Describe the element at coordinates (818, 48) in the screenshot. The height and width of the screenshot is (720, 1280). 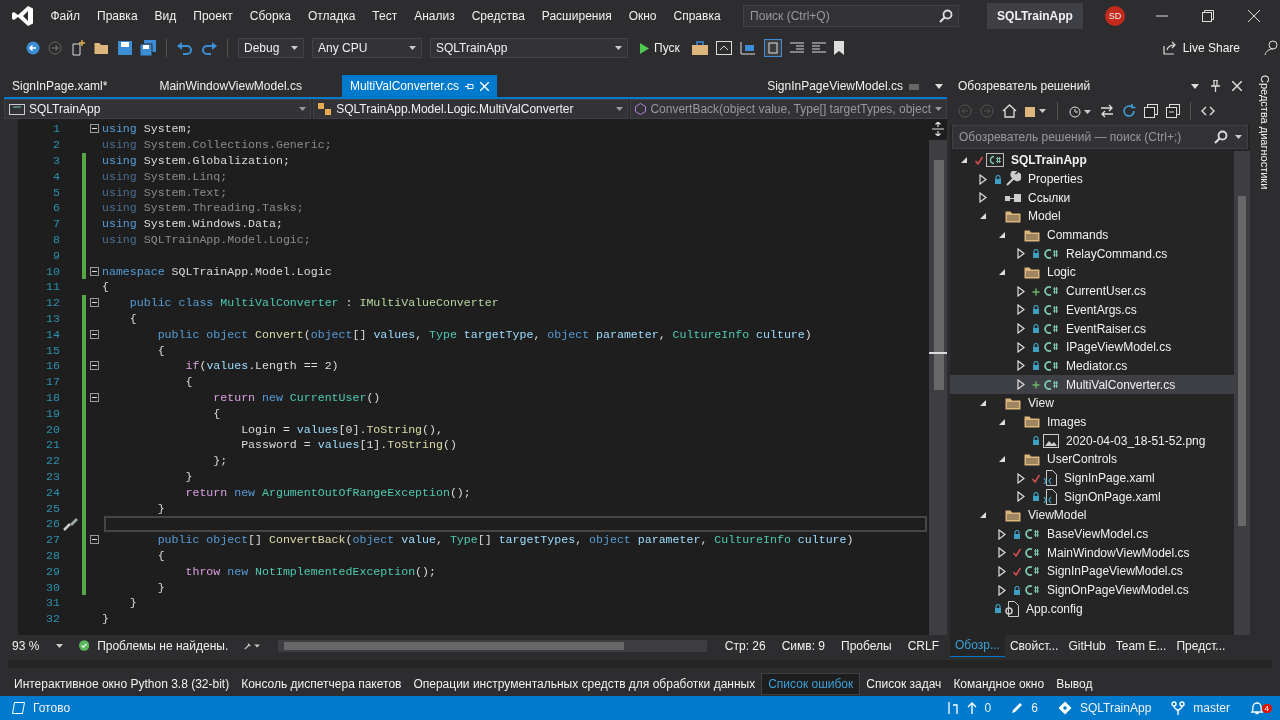
I see `outdent-icon` at that location.